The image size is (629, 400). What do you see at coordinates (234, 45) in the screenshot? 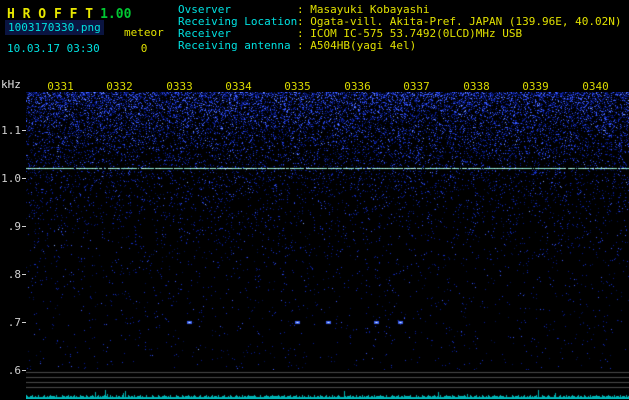
I see `info-label: Receiving antenna` at bounding box center [234, 45].